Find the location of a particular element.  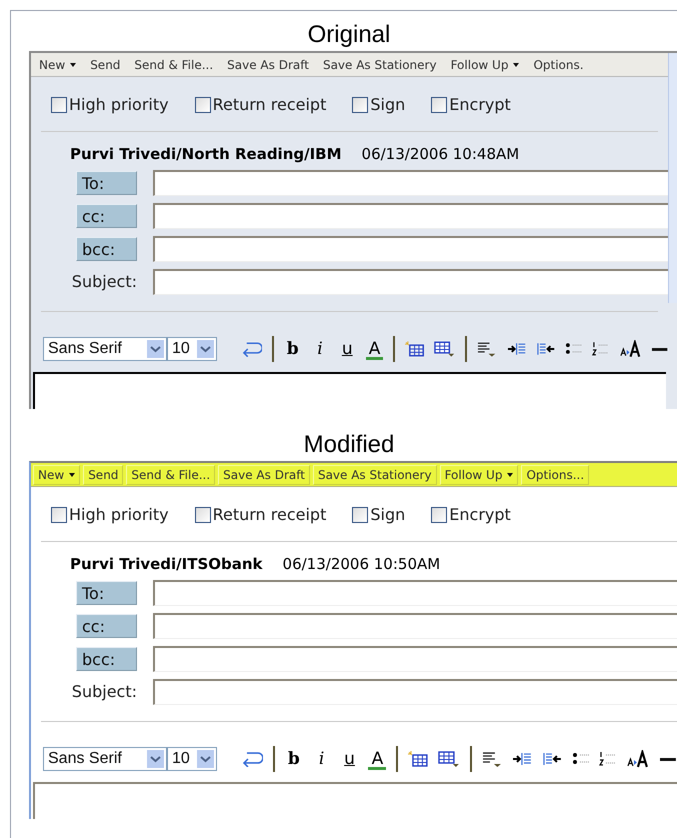

author-name: Purvi Trivedi/ITSObank is located at coordinates (166, 564).